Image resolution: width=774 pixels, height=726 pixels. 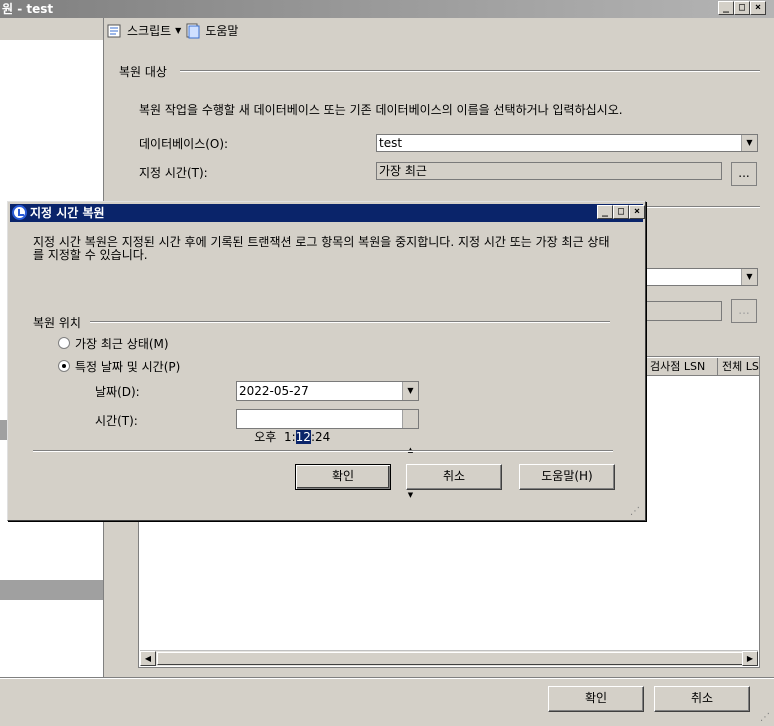 What do you see at coordinates (343, 477) in the screenshot?
I see `dialog-ok-button: 확인` at bounding box center [343, 477].